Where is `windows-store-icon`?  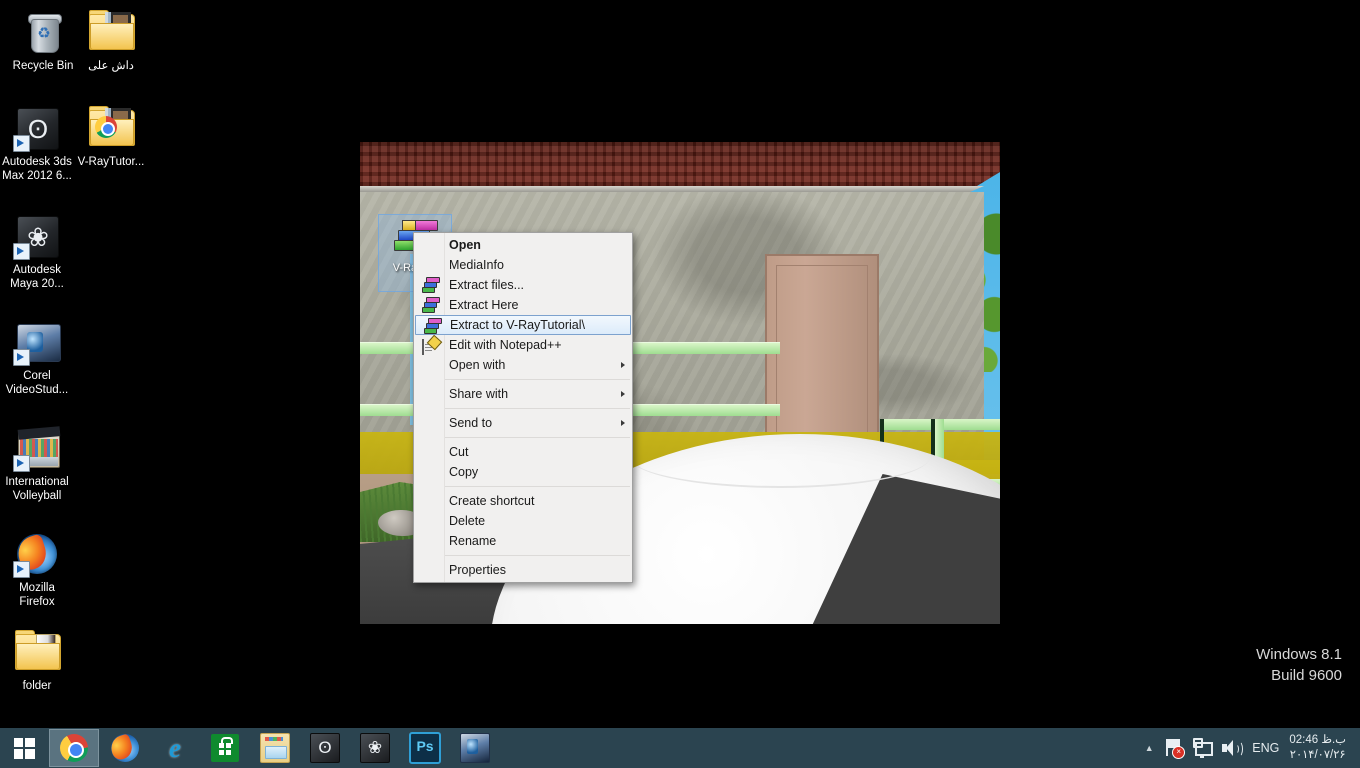
windows-store-icon is located at coordinates (225, 748).